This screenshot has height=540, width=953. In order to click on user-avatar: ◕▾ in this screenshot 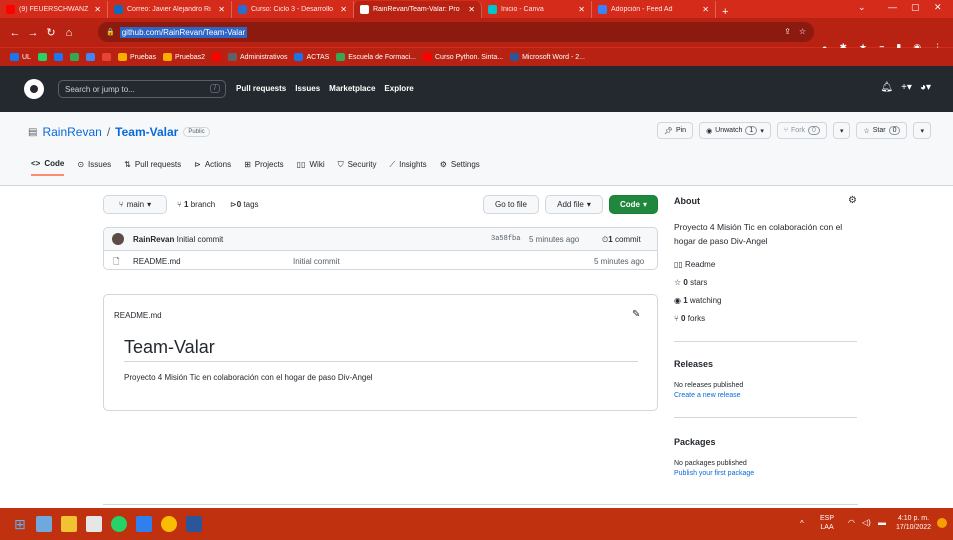, I will do `click(925, 87)`.